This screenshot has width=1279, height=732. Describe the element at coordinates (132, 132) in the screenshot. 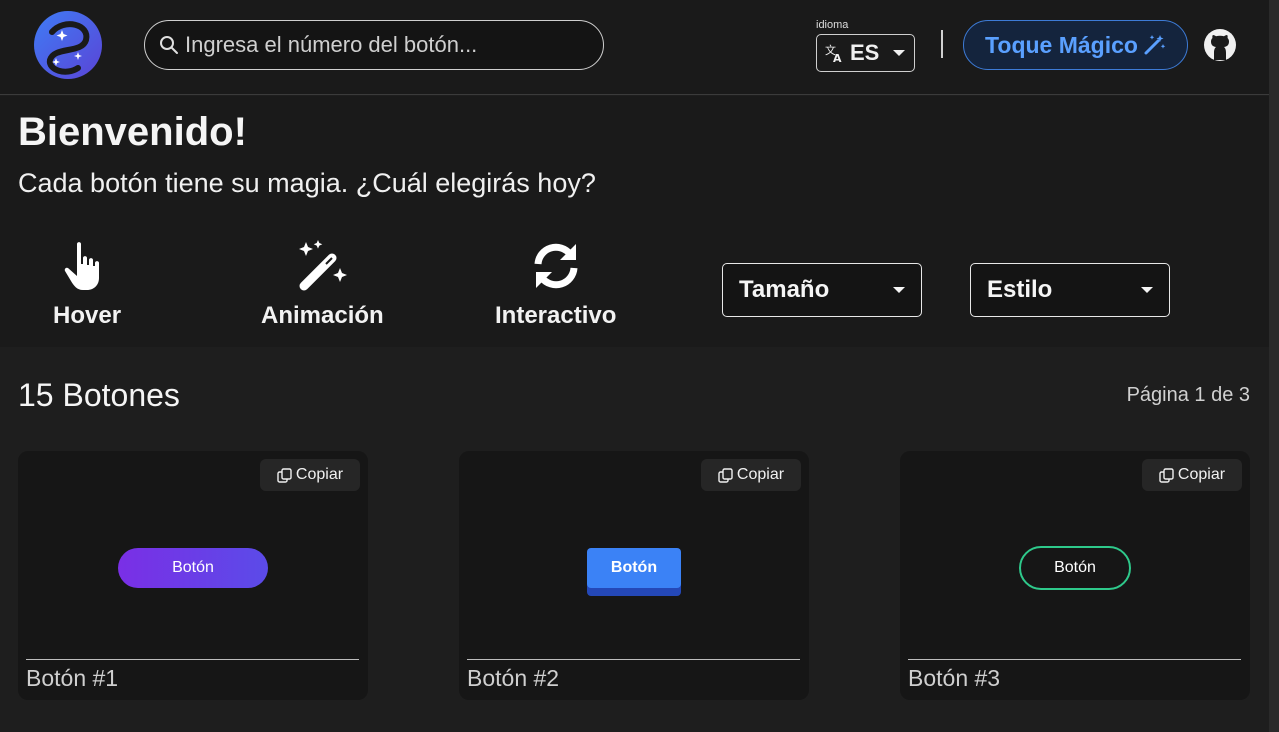

I see `page-title: Bienvenido!` at that location.